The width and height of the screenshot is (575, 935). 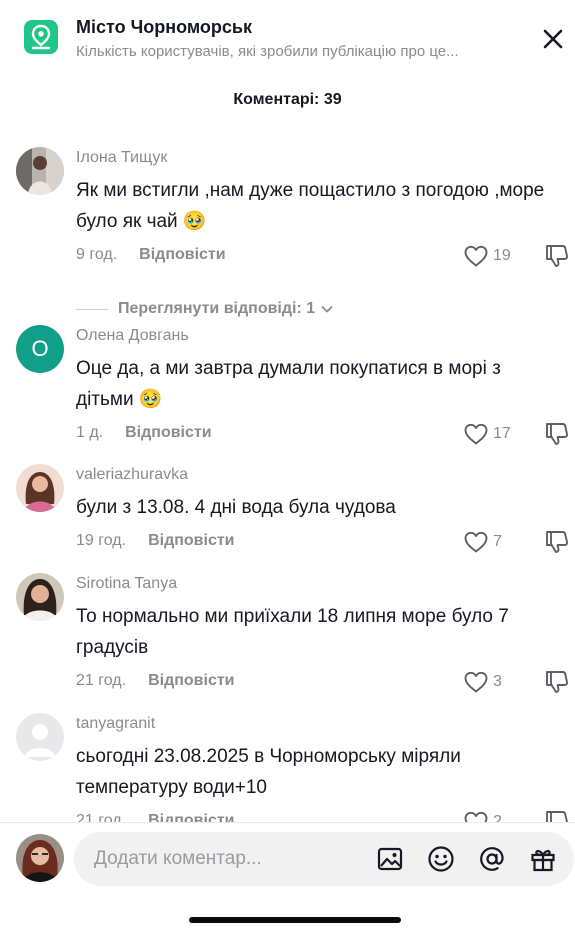 I want to click on emoji-icon, so click(x=441, y=859).